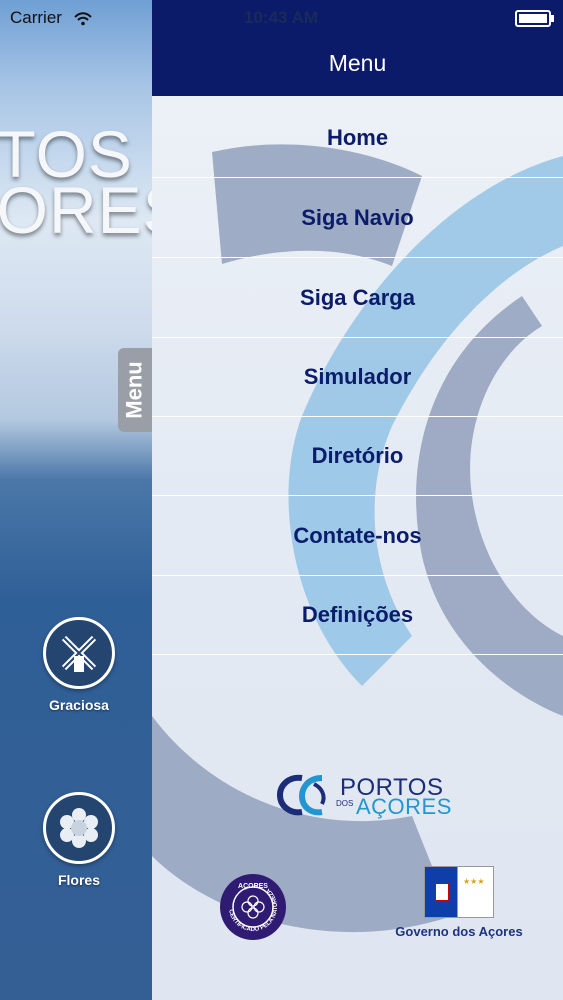 The width and height of the screenshot is (563, 1000). Describe the element at coordinates (459, 931) in the screenshot. I see `government-label: Governo dos Açores` at that location.